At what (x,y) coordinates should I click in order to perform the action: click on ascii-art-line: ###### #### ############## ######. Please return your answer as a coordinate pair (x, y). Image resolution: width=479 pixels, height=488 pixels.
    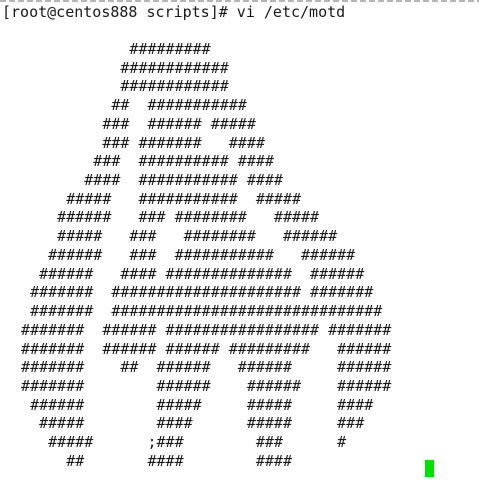
    Looking at the image, I should click on (184, 273).